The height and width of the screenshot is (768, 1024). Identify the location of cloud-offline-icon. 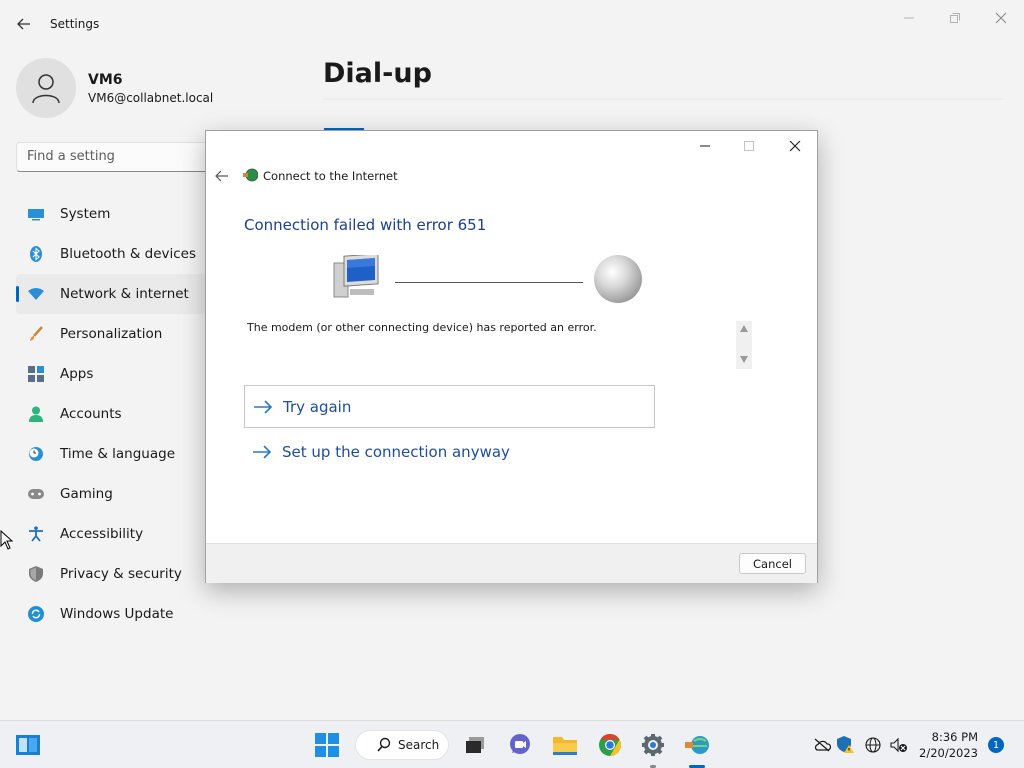
(822, 745).